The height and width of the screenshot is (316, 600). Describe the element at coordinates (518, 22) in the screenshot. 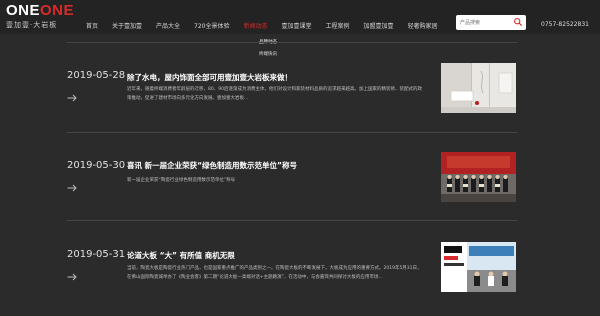

I see `search-icon` at that location.